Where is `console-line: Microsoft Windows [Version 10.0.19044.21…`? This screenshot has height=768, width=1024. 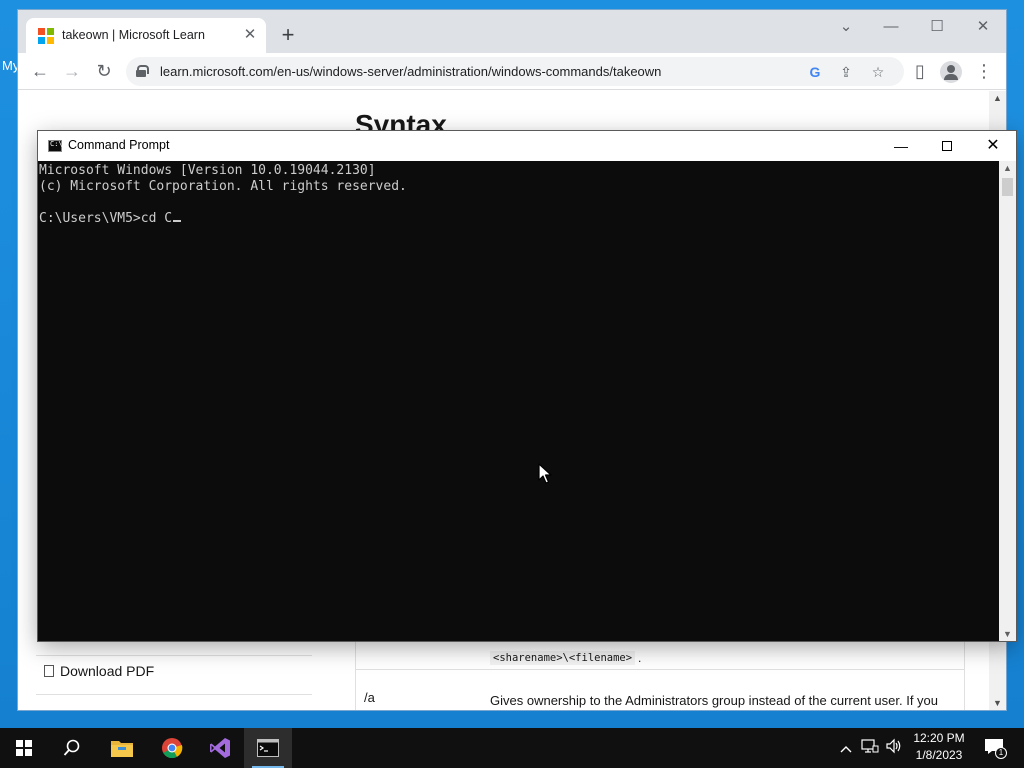
console-line: Microsoft Windows [Version 10.0.19044.21… is located at coordinates (207, 170).